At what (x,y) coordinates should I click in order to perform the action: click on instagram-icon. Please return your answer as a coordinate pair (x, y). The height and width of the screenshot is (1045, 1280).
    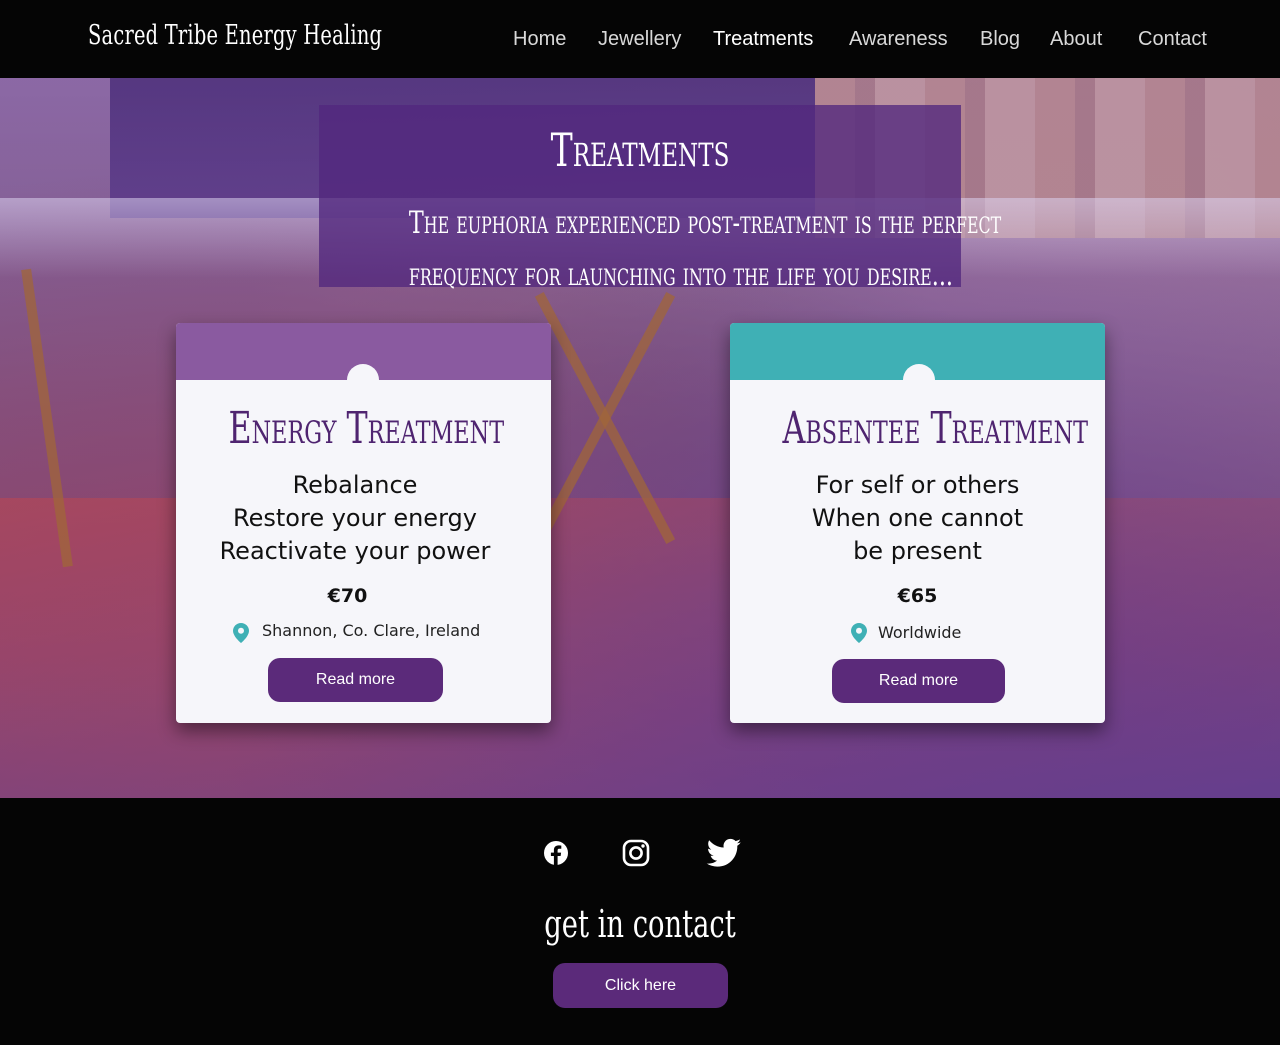
    Looking at the image, I should click on (636, 853).